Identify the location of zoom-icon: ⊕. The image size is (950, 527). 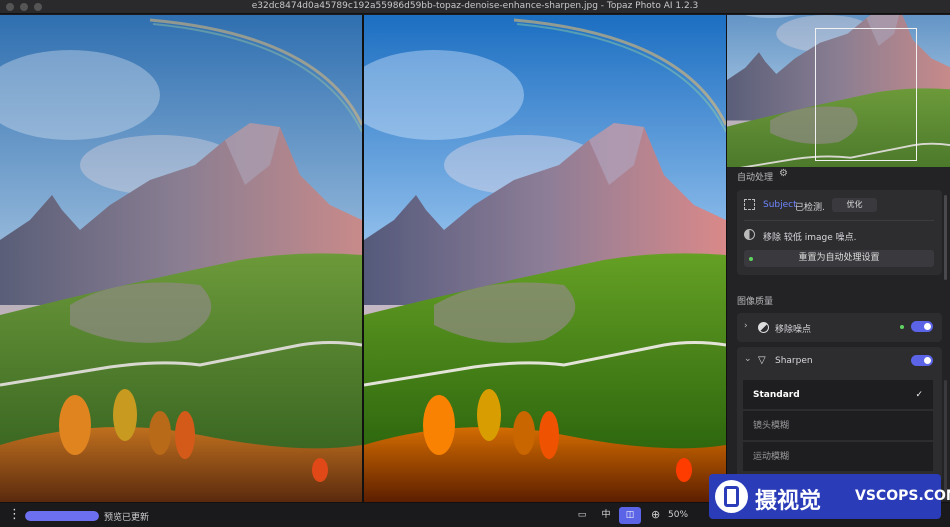
(655, 514).